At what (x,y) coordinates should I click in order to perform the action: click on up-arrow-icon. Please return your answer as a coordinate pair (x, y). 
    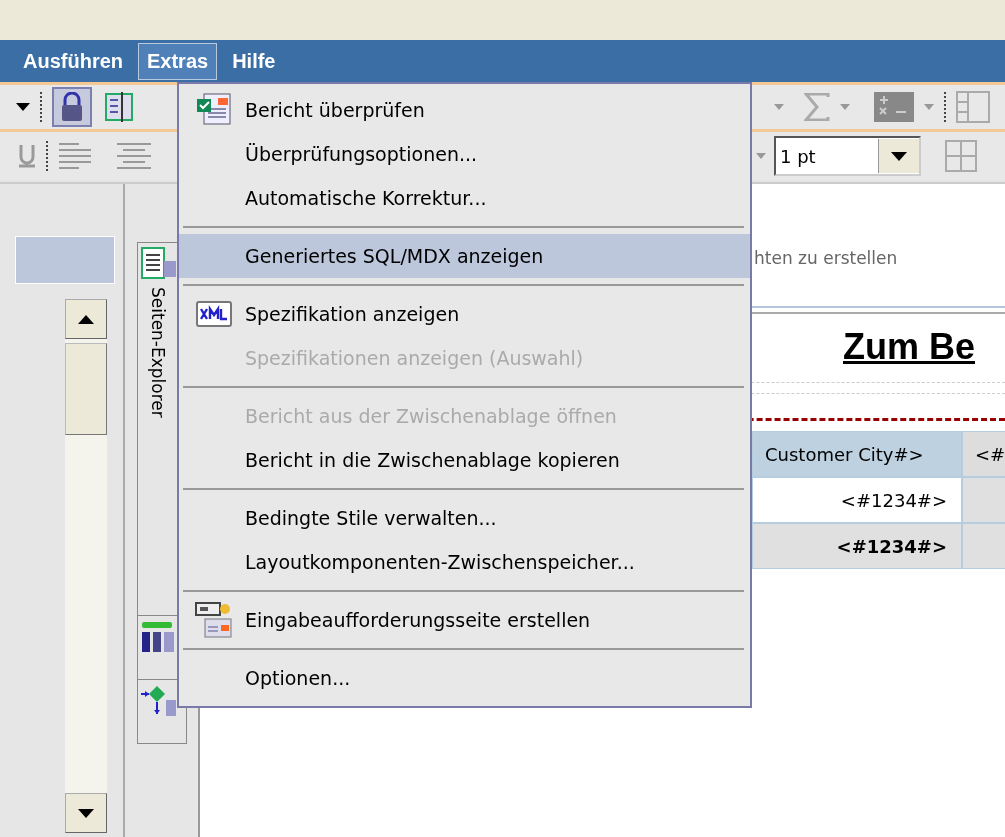
    Looking at the image, I should click on (86, 319).